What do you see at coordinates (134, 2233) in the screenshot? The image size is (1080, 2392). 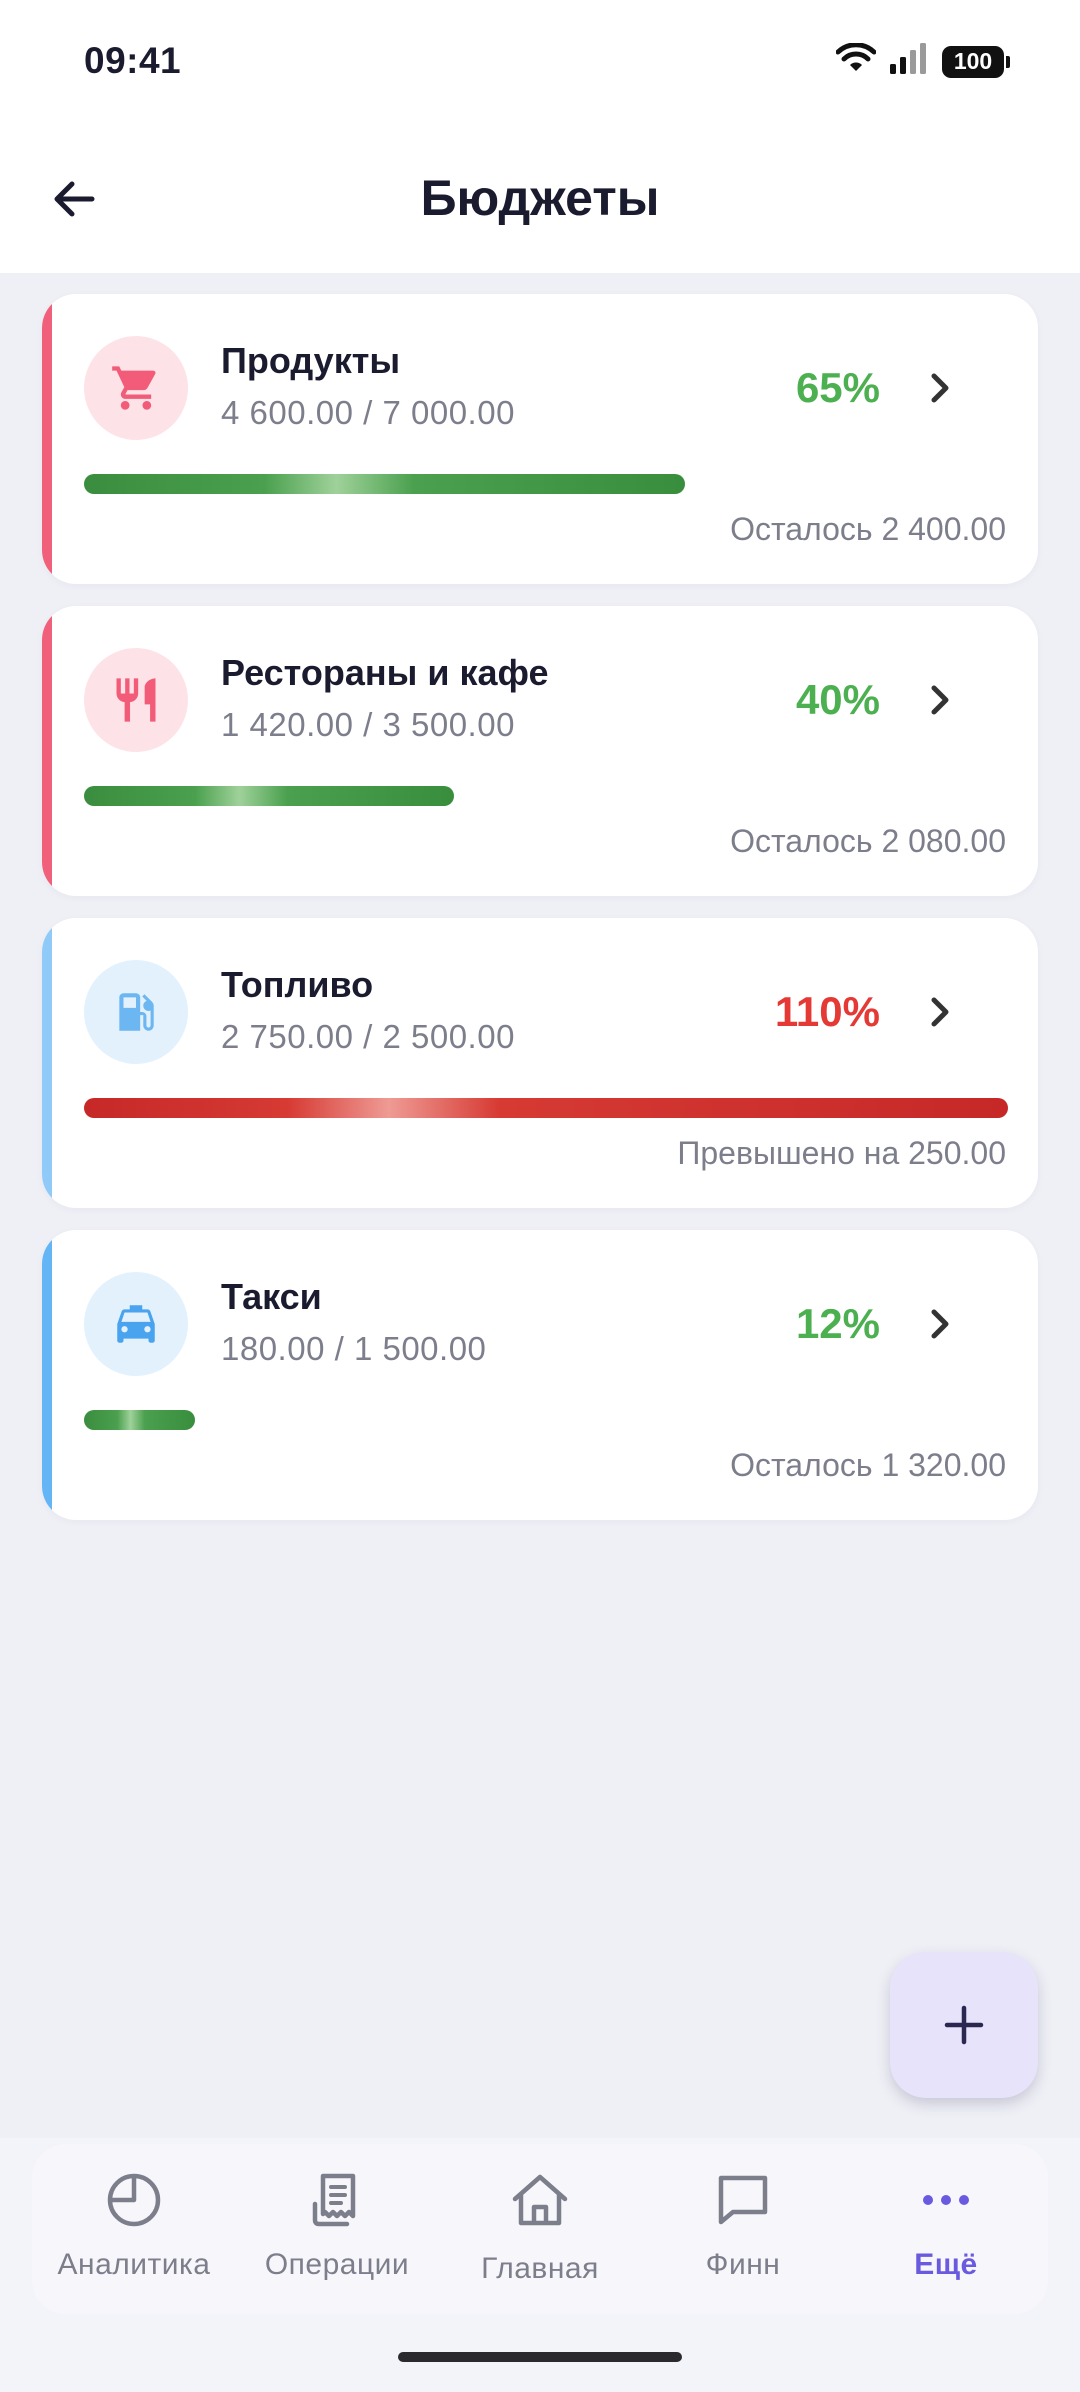 I see `tab-analytics: Аналитика` at bounding box center [134, 2233].